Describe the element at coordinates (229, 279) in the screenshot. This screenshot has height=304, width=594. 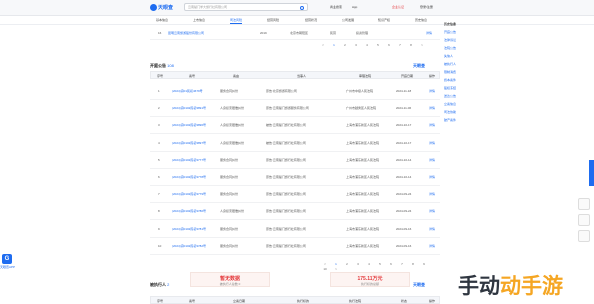
I see `highlight-value: 暂无数据` at that location.